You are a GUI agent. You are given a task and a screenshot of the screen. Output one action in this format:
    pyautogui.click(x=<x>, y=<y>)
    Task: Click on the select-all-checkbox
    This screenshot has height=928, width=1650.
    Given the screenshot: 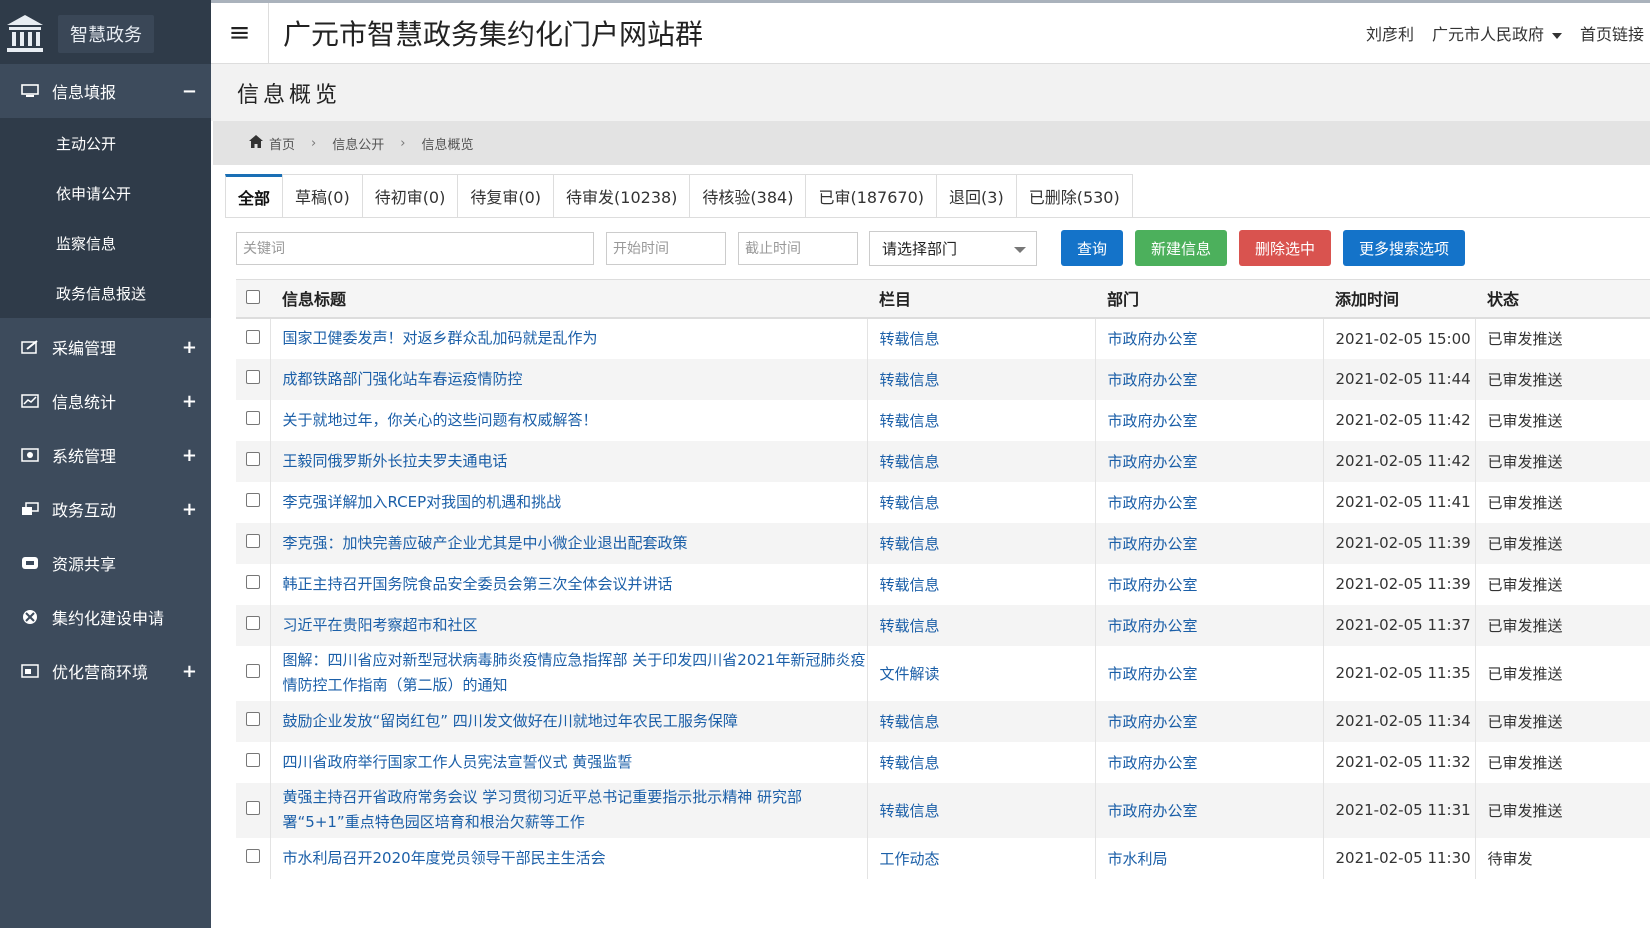 What is the action you would take?
    pyautogui.click(x=253, y=296)
    